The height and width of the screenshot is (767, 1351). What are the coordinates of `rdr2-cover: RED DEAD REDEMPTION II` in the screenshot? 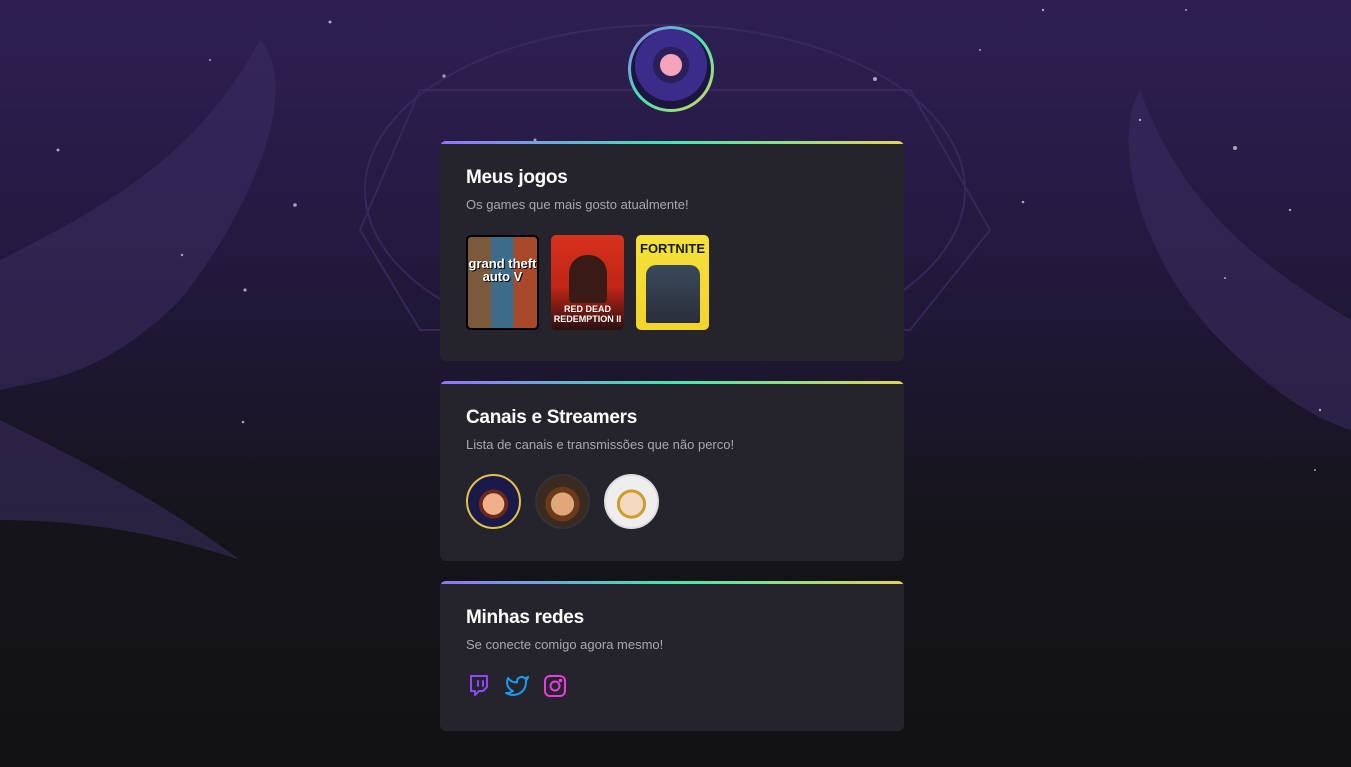 It's located at (587, 282).